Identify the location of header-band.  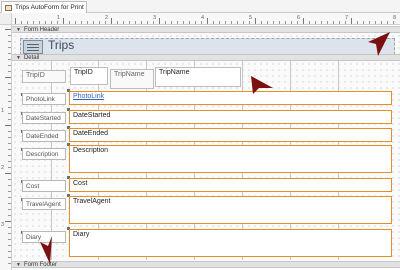
(207, 46).